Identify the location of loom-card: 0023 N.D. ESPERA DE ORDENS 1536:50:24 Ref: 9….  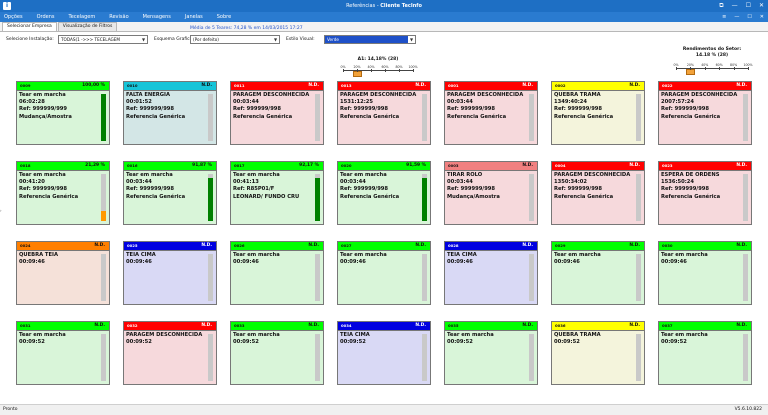
(705, 193).